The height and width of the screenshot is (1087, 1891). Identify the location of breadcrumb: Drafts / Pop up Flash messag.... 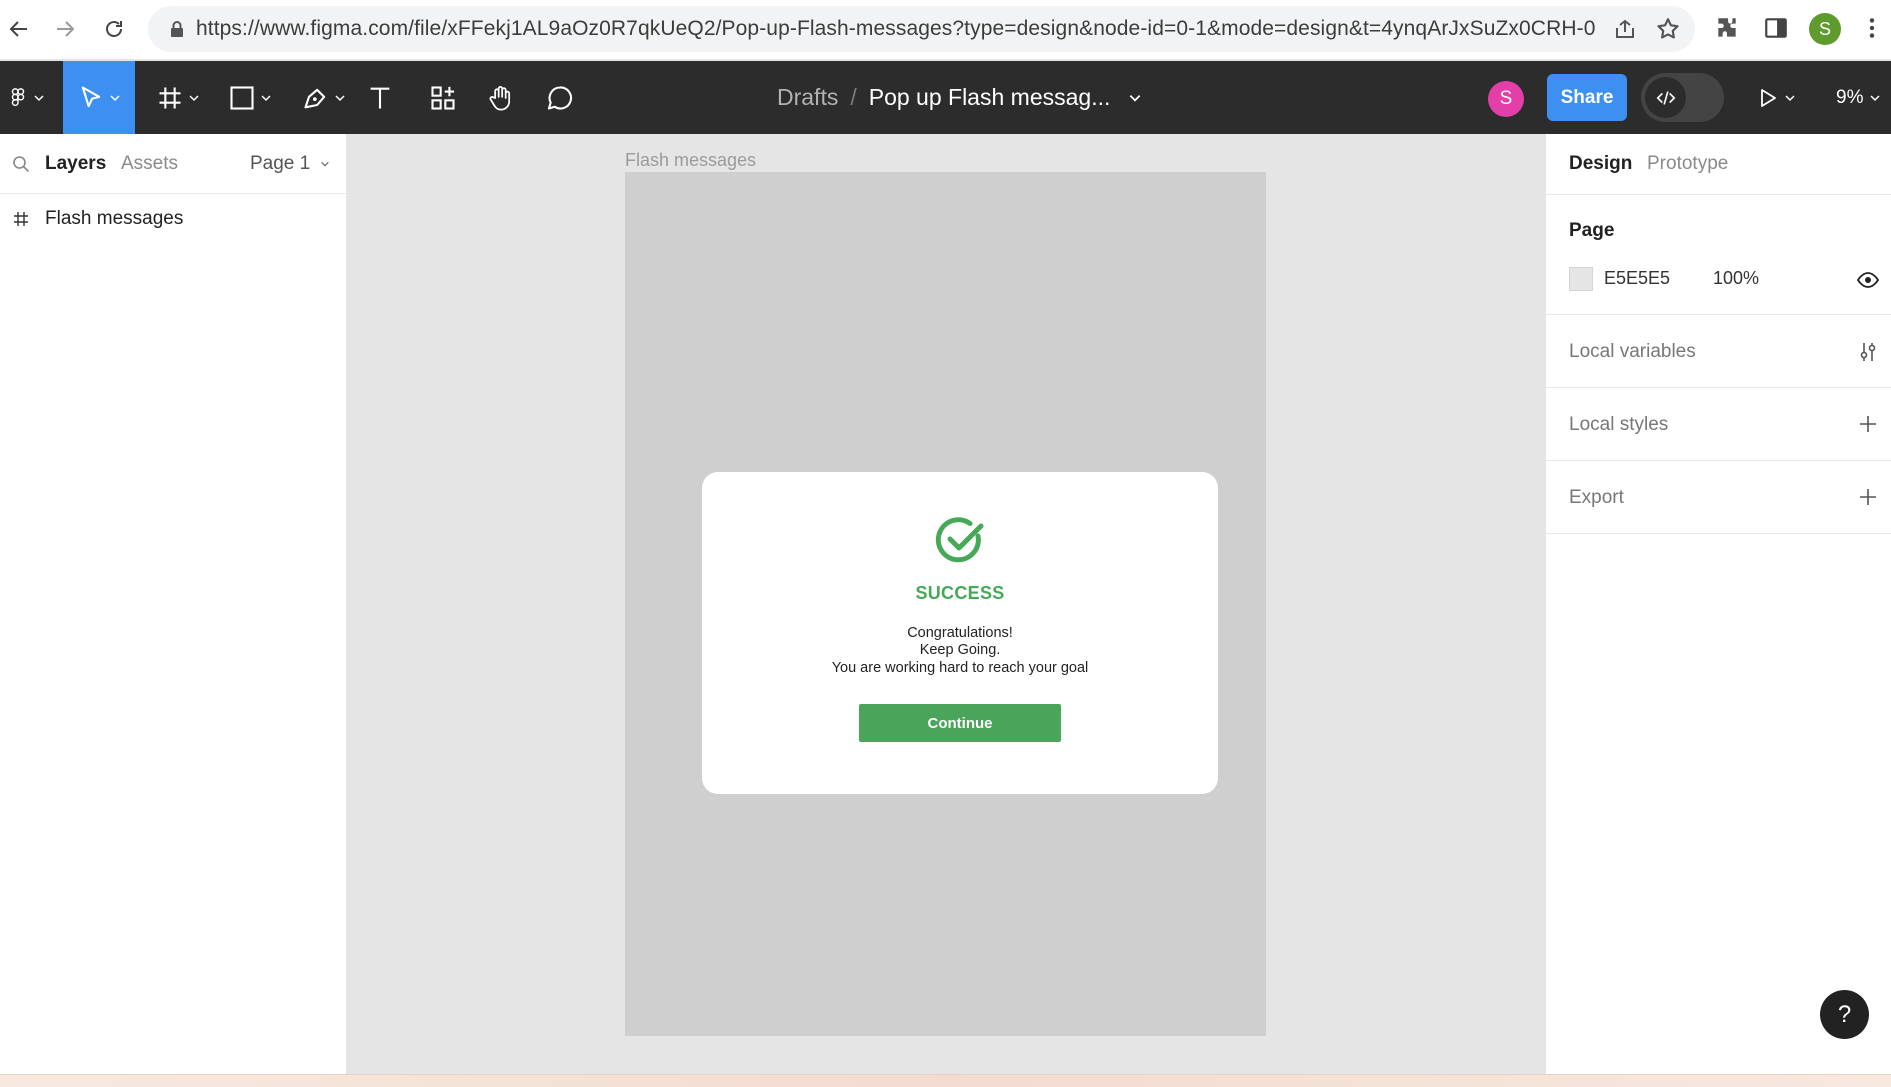
(959, 97).